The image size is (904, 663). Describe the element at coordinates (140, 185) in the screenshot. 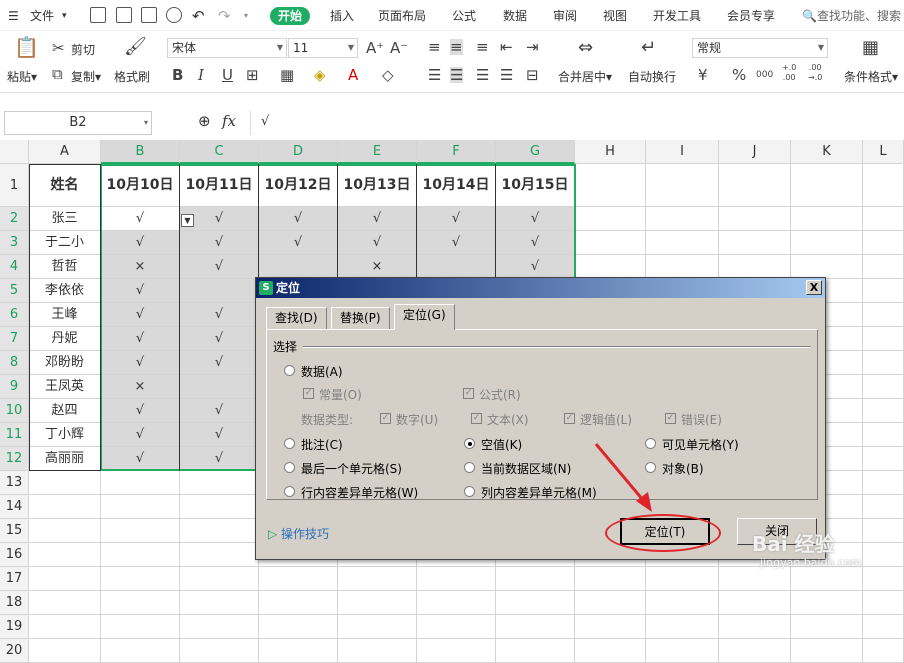

I see `header-cell: 10月10日` at that location.